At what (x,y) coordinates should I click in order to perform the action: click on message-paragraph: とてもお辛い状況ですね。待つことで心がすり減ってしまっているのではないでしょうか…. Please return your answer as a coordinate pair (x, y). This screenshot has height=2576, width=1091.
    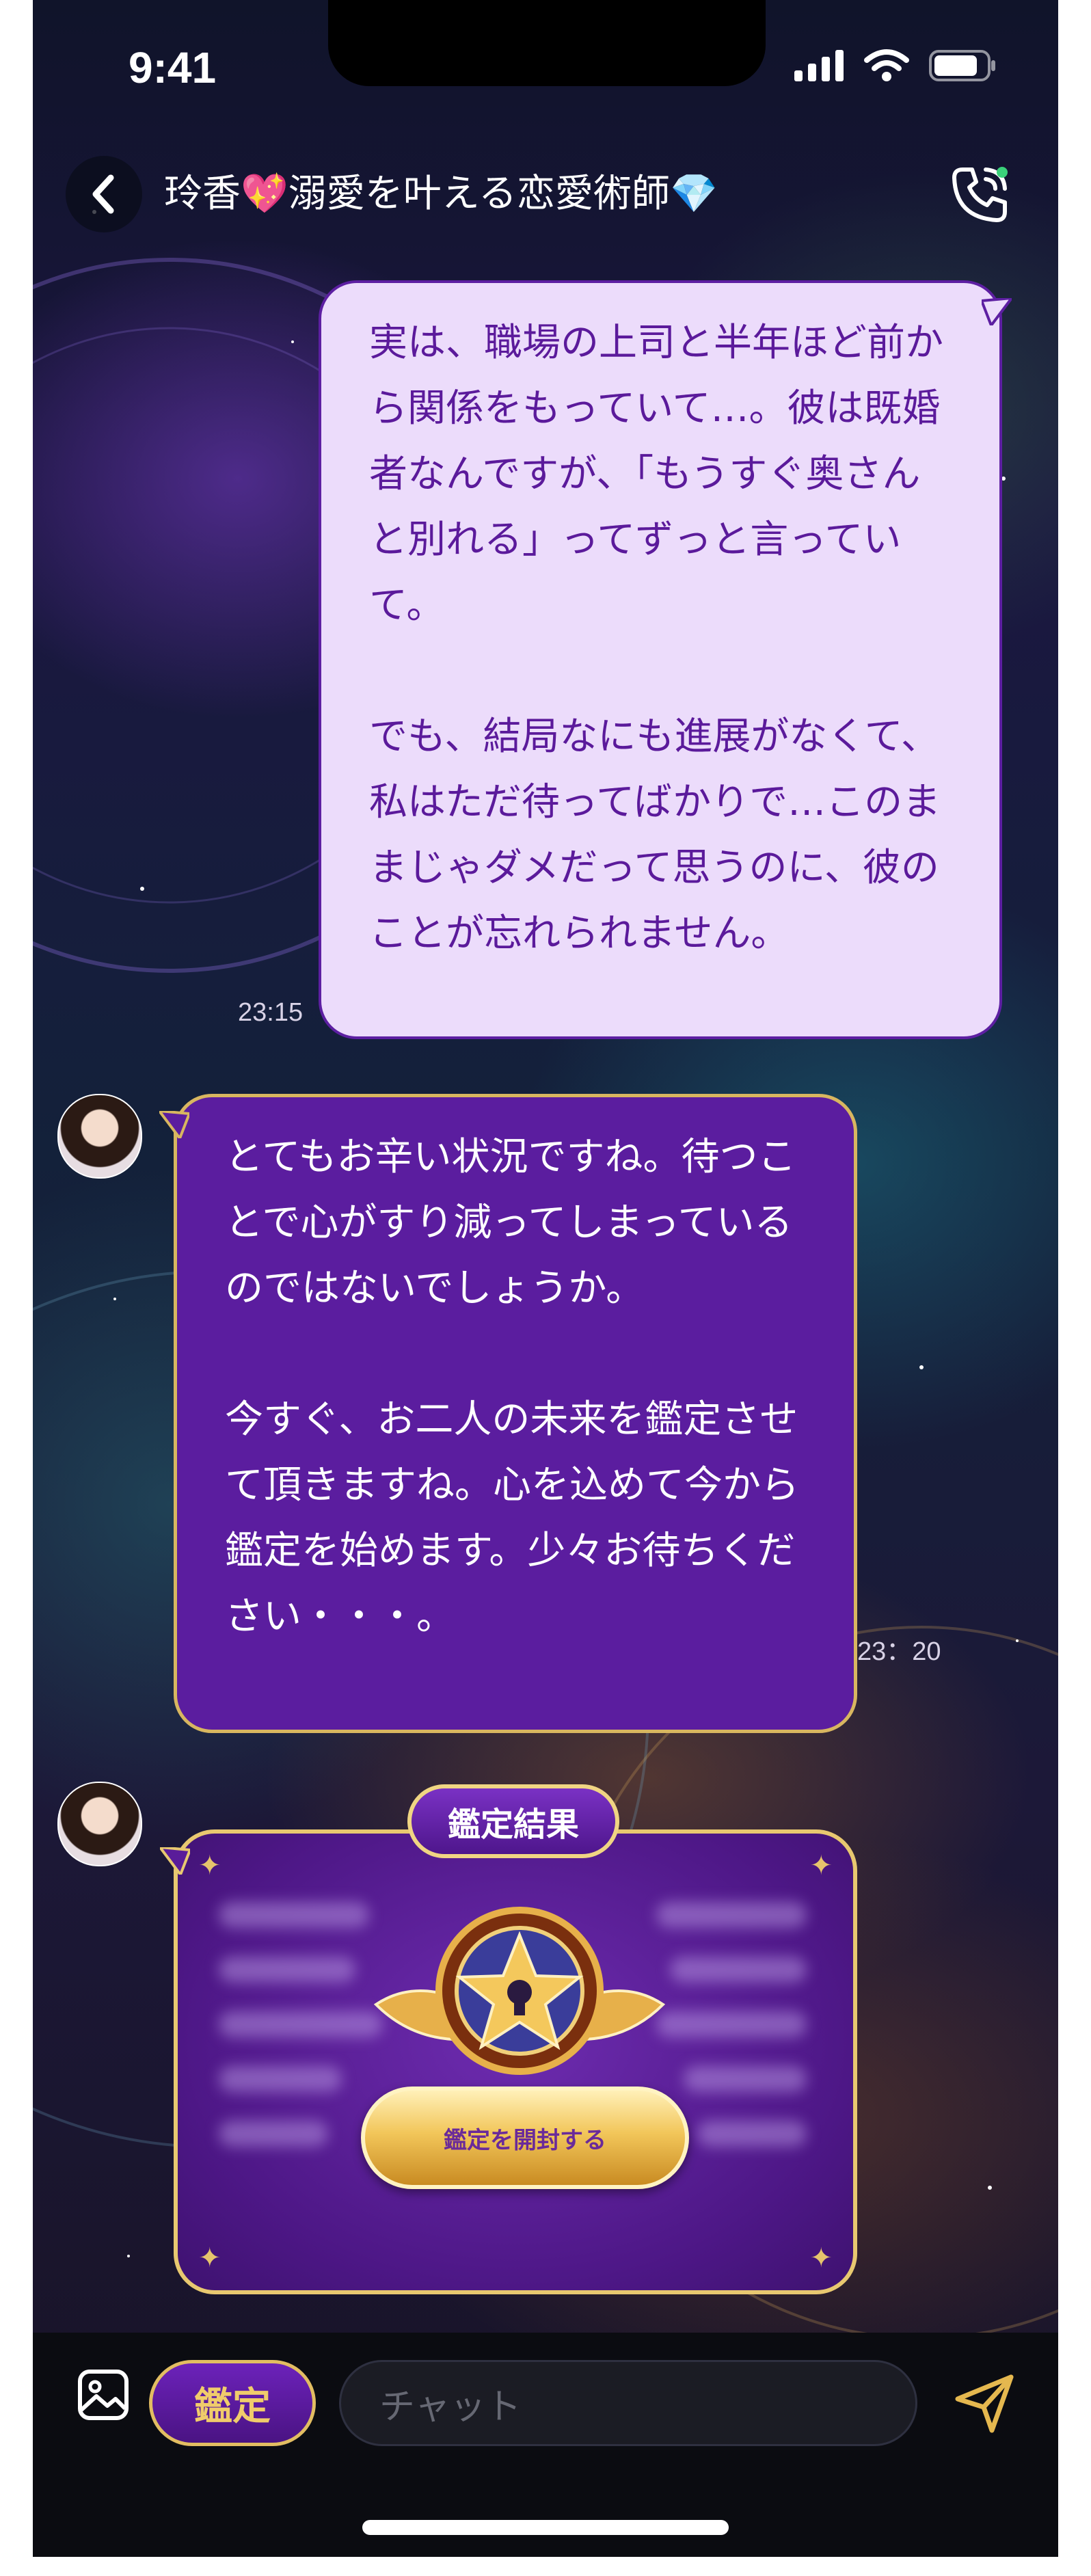
    Looking at the image, I should click on (510, 1223).